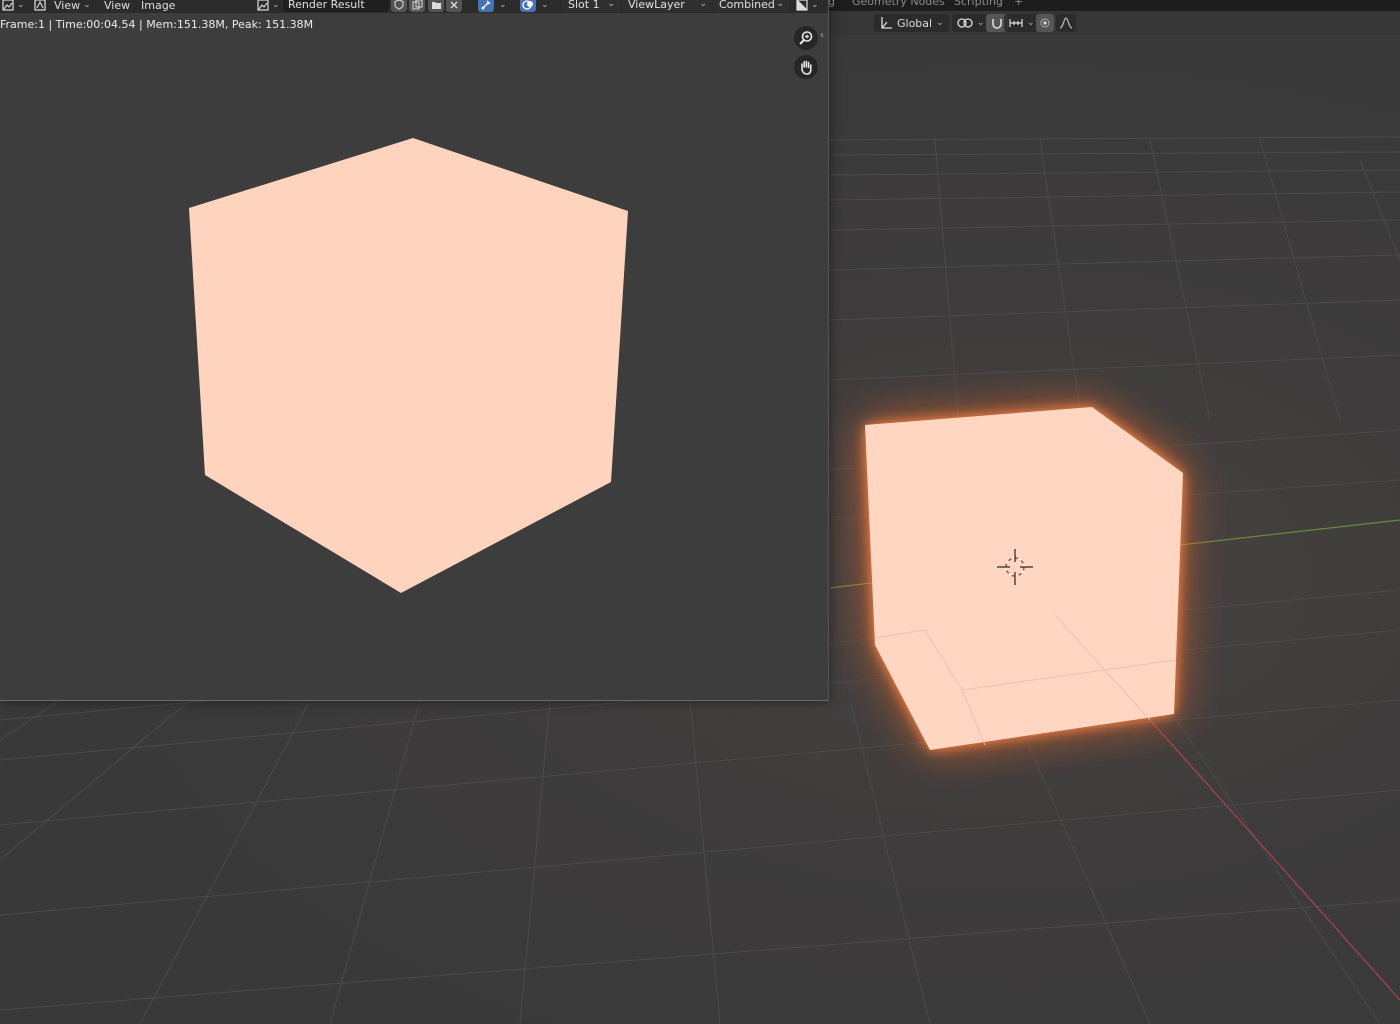  What do you see at coordinates (40, 5) in the screenshot?
I see `view-mode-icon` at bounding box center [40, 5].